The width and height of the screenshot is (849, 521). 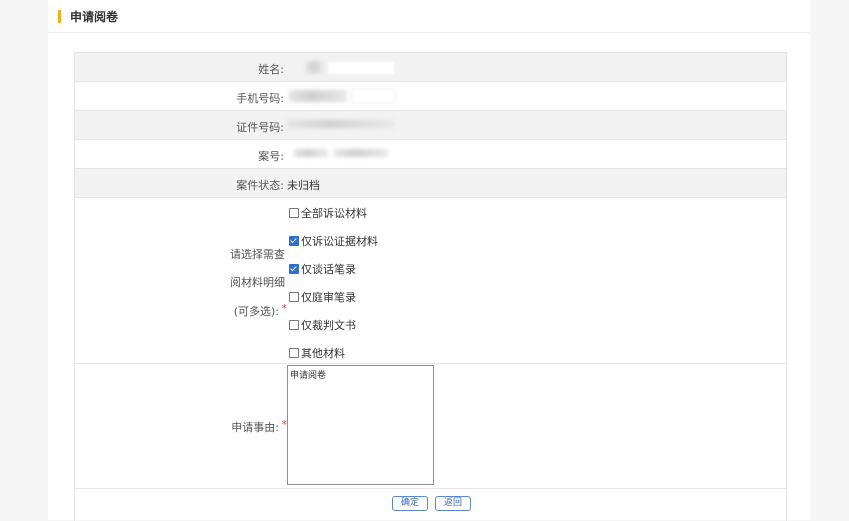 I want to click on checkbox-evidence-materials, so click(x=294, y=241).